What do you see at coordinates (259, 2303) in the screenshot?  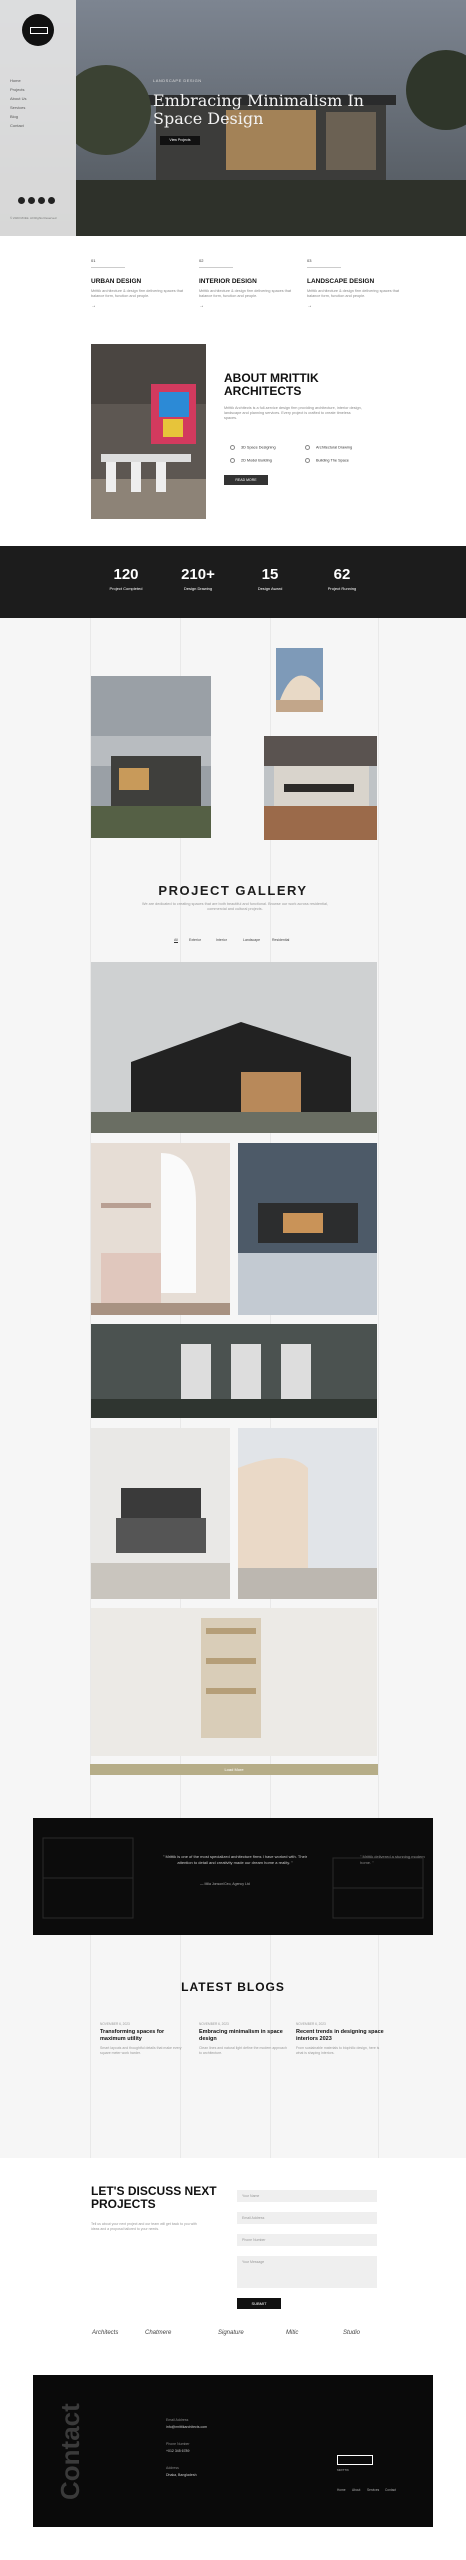 I see `submit-button: SUBMIT` at bounding box center [259, 2303].